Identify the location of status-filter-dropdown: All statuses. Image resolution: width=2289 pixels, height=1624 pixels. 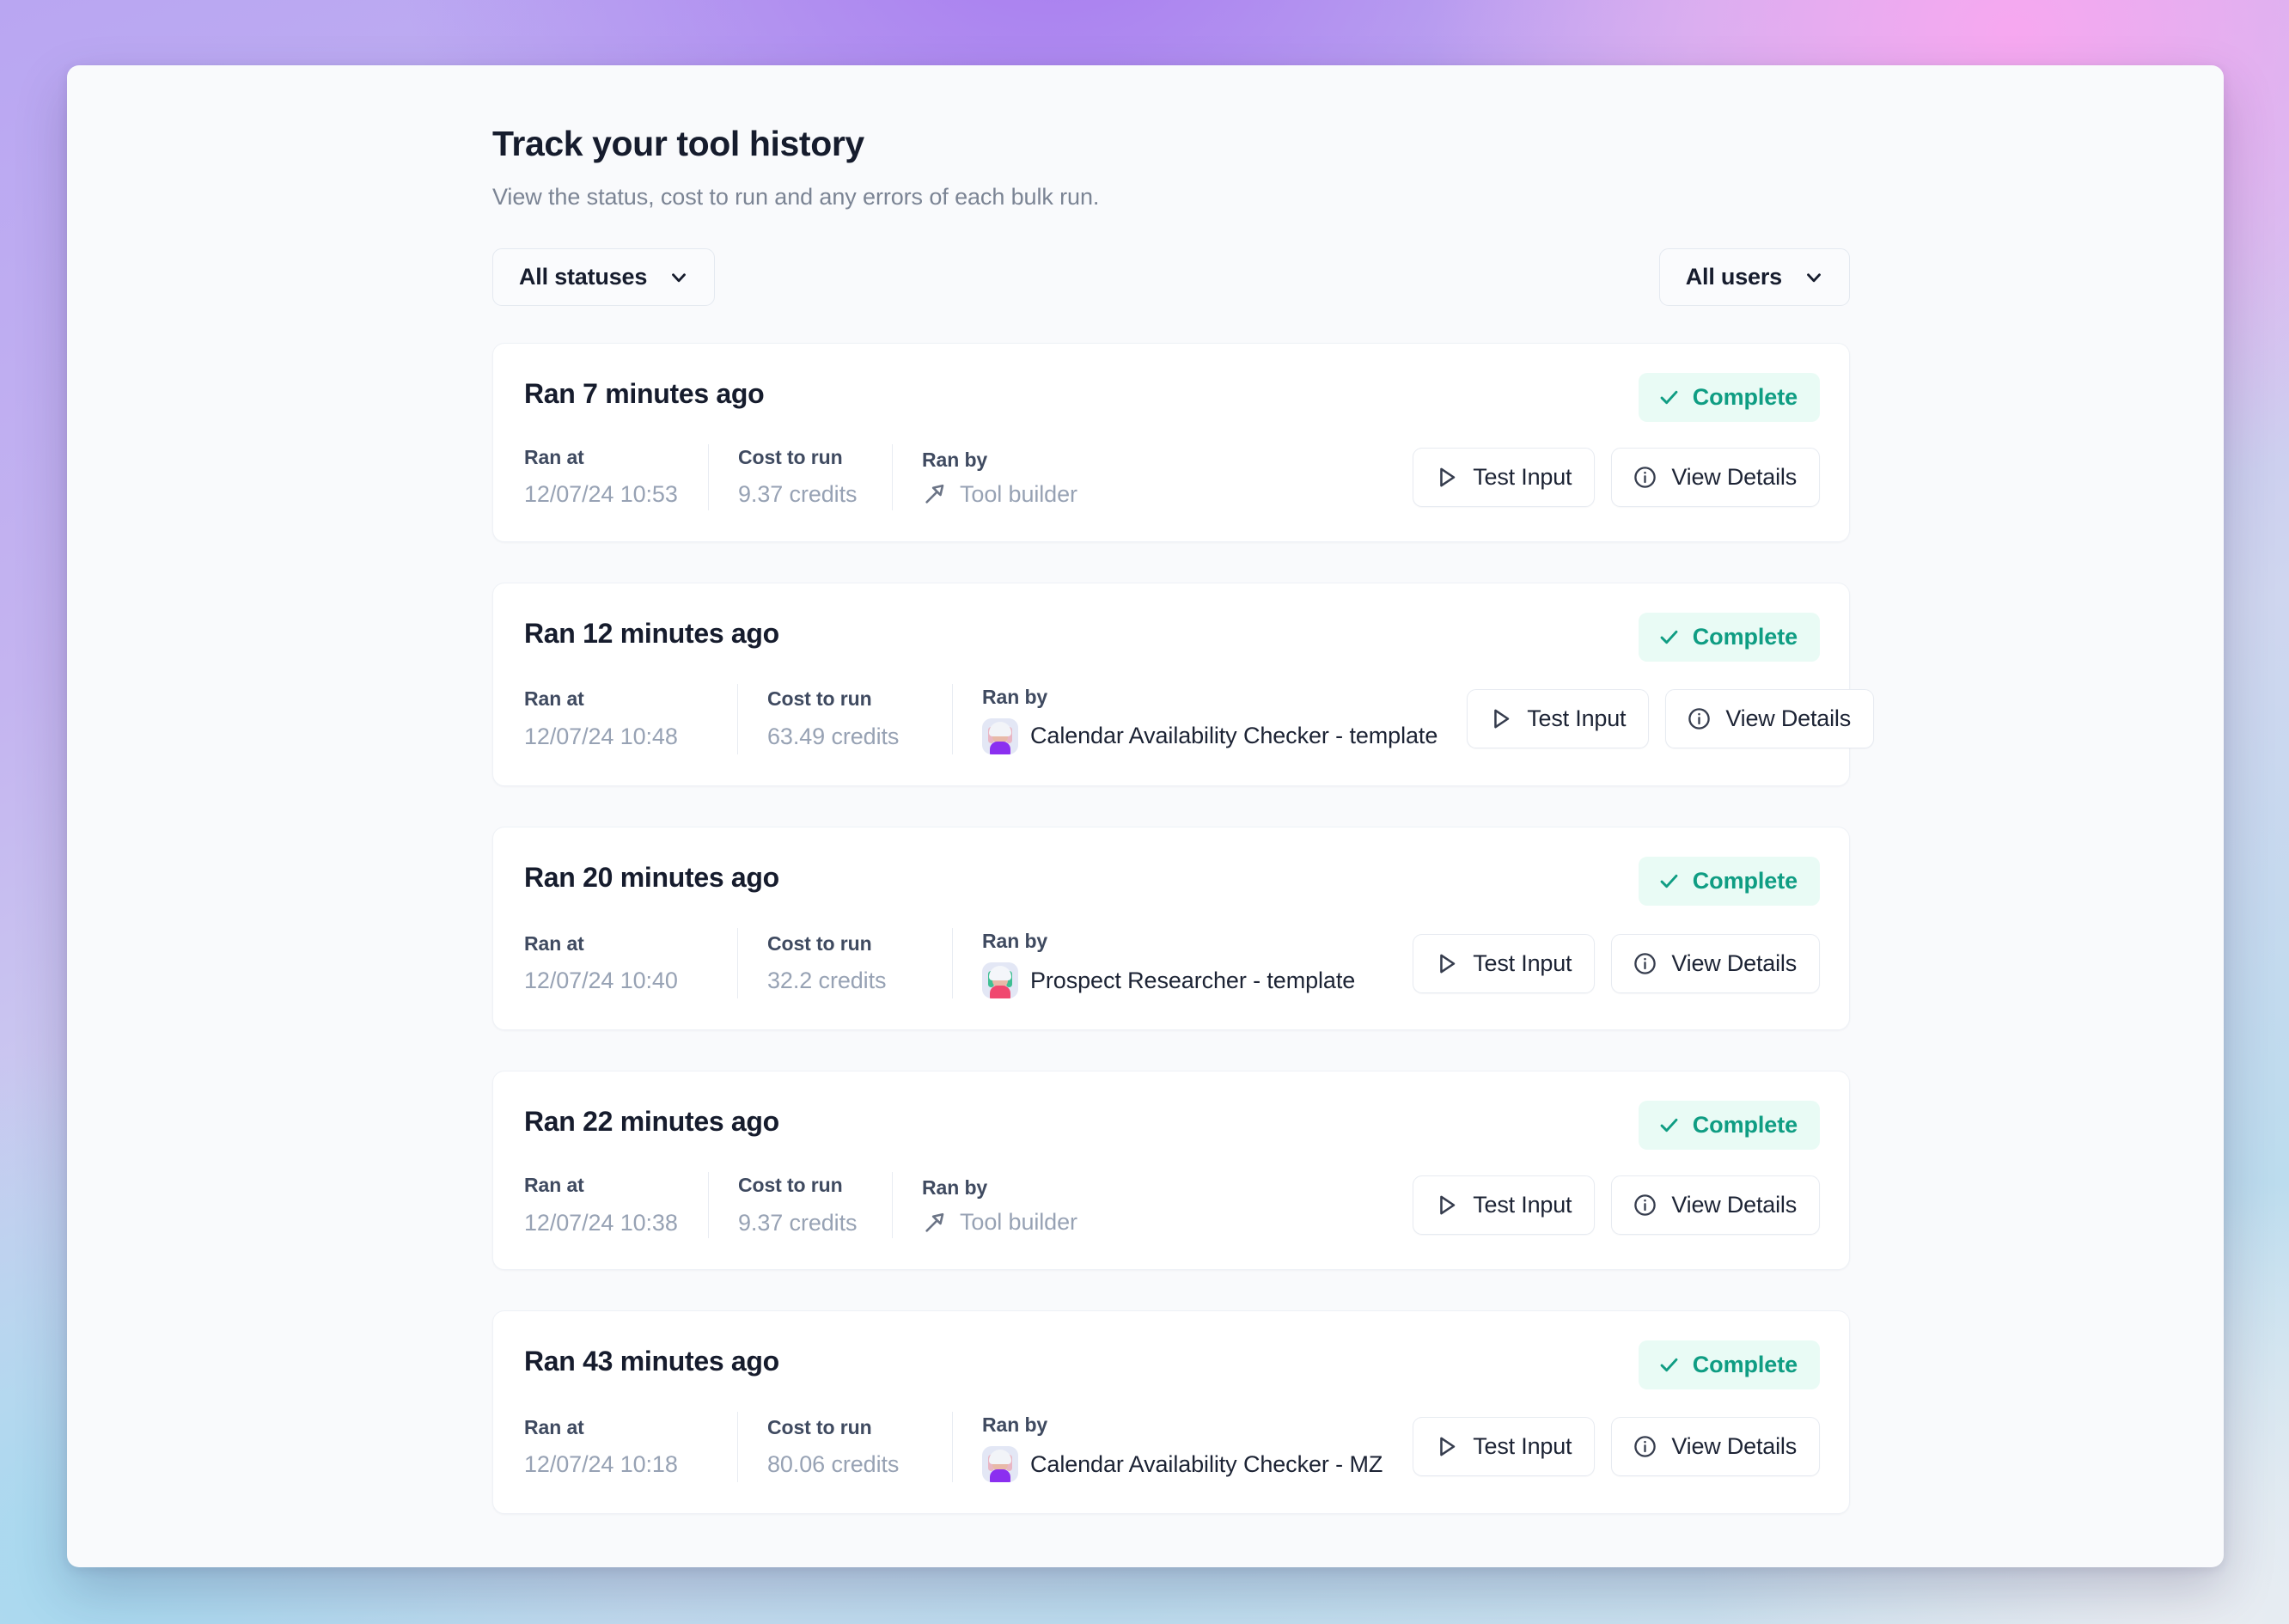
(604, 277).